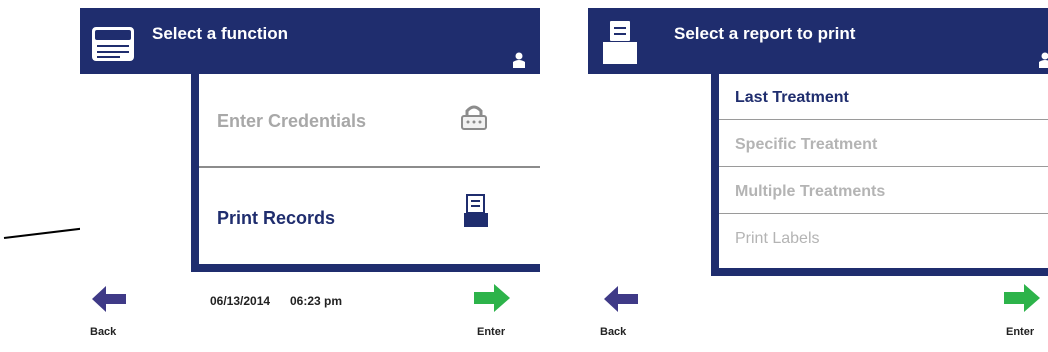  What do you see at coordinates (292, 121) in the screenshot?
I see `option-label: Enter Credentials` at bounding box center [292, 121].